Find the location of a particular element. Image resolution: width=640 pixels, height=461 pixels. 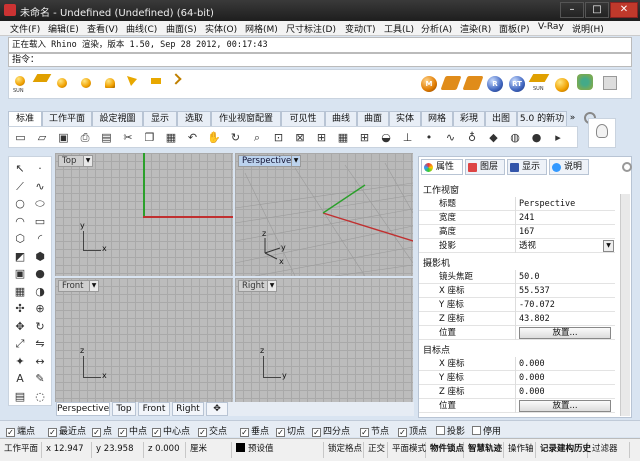

vp-tab-front: Front is located at coordinates (154, 409).